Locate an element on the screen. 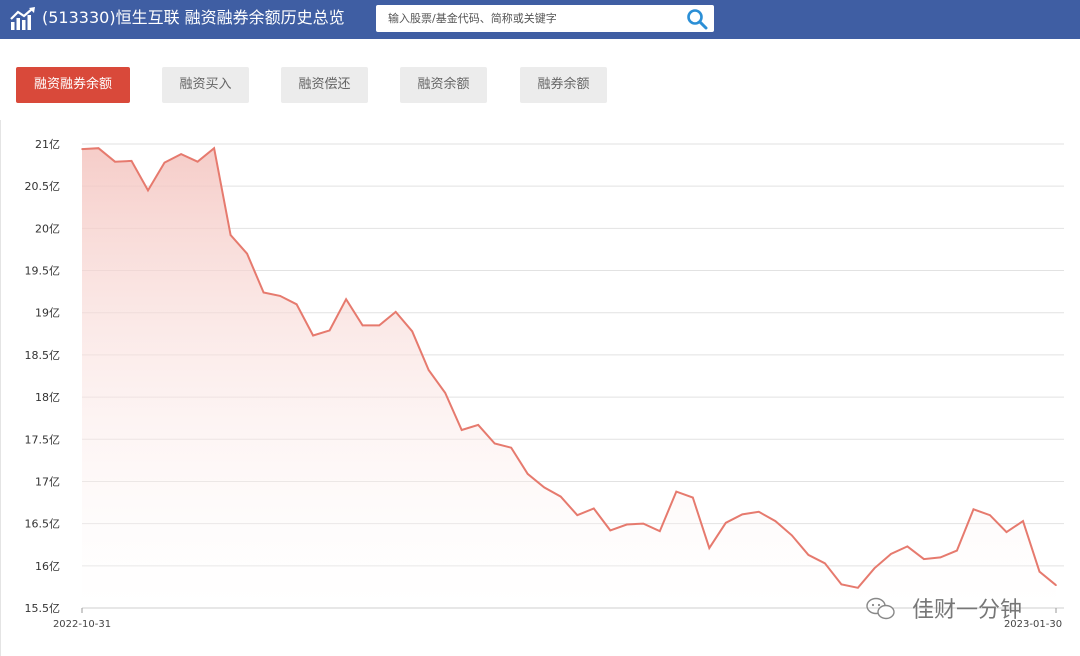  tab-margin-total: 融资融券余额 is located at coordinates (73, 85).